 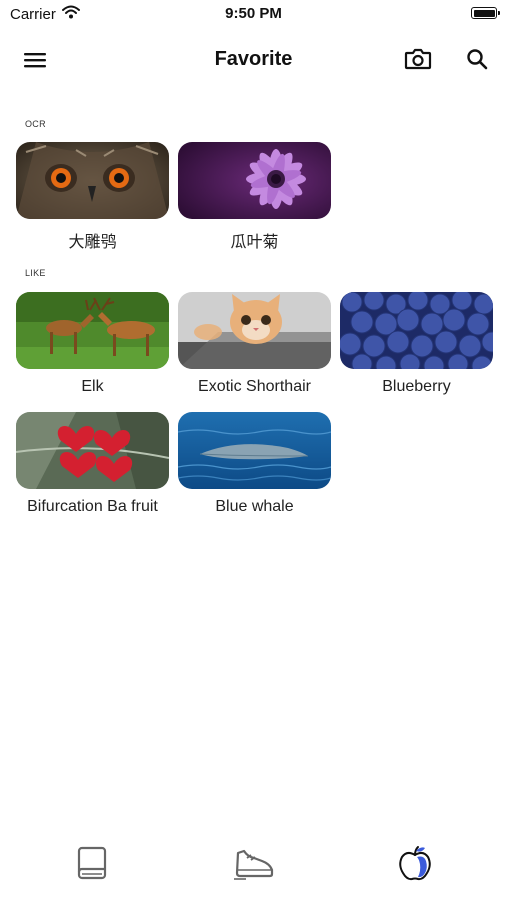 What do you see at coordinates (254, 180) in the screenshot?
I see `daisy-image` at bounding box center [254, 180].